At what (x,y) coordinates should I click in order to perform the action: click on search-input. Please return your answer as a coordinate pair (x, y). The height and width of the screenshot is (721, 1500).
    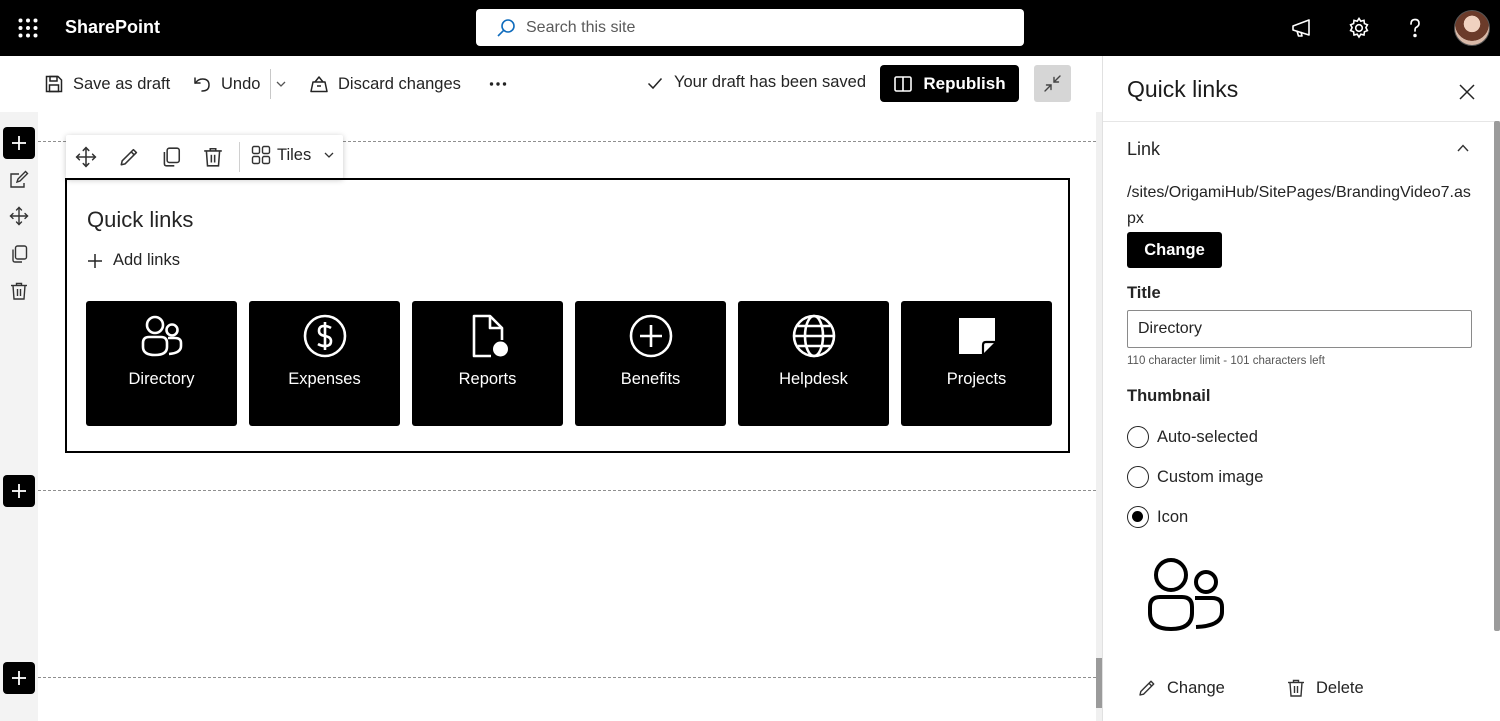
    Looking at the image, I should click on (766, 27).